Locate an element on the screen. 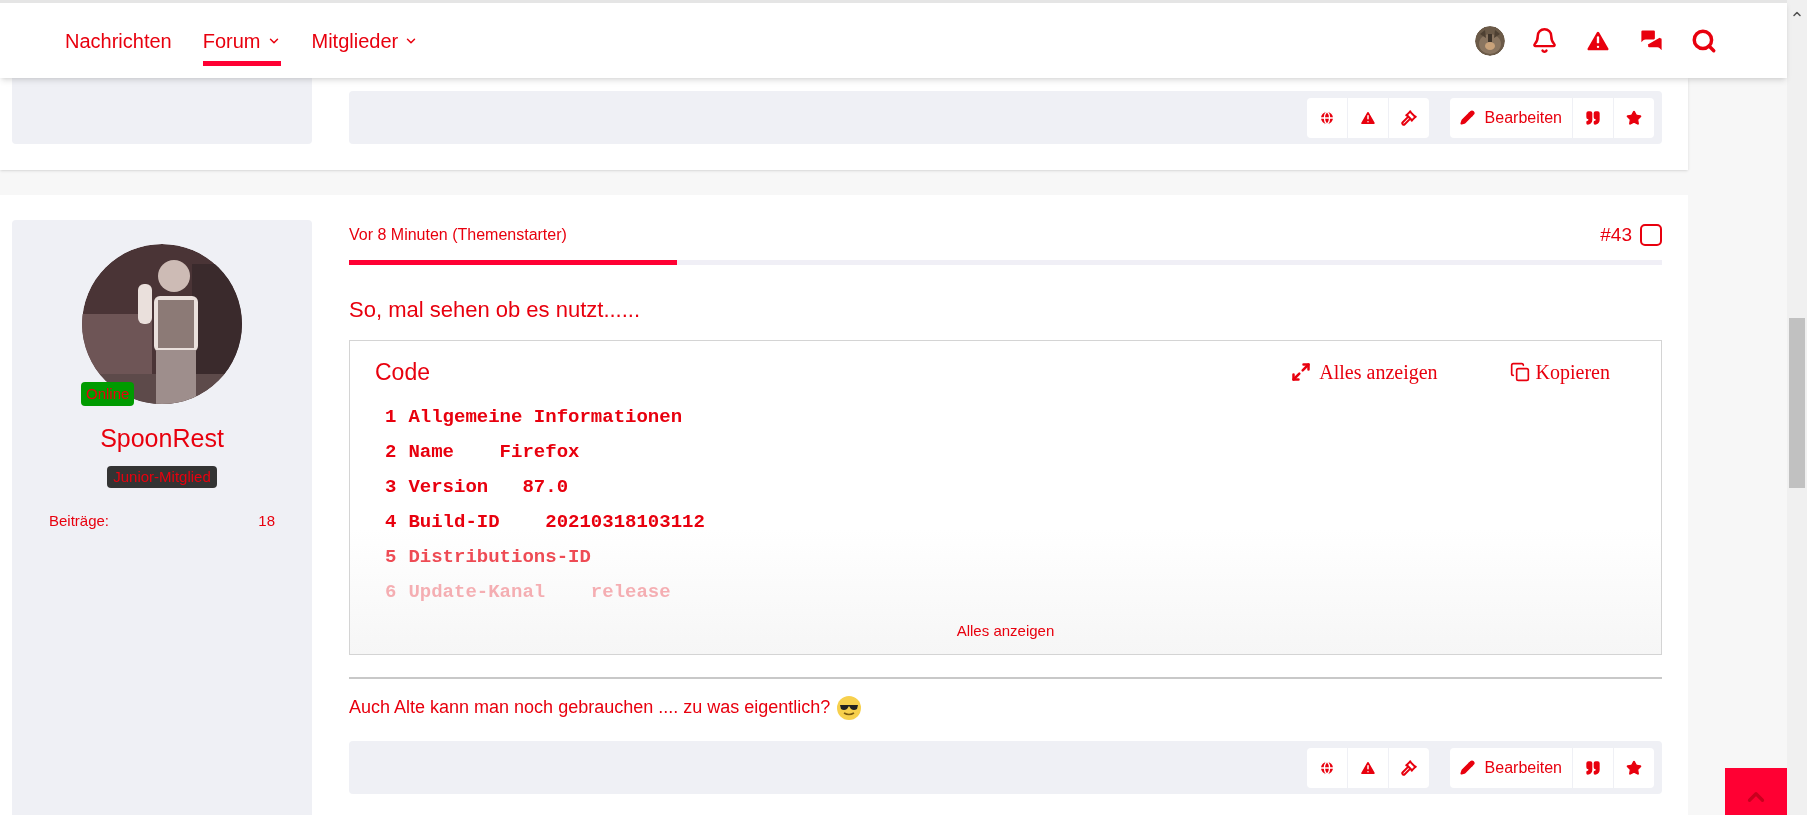 Image resolution: width=1807 pixels, height=815 pixels. line-number: 1 is located at coordinates (391, 417).